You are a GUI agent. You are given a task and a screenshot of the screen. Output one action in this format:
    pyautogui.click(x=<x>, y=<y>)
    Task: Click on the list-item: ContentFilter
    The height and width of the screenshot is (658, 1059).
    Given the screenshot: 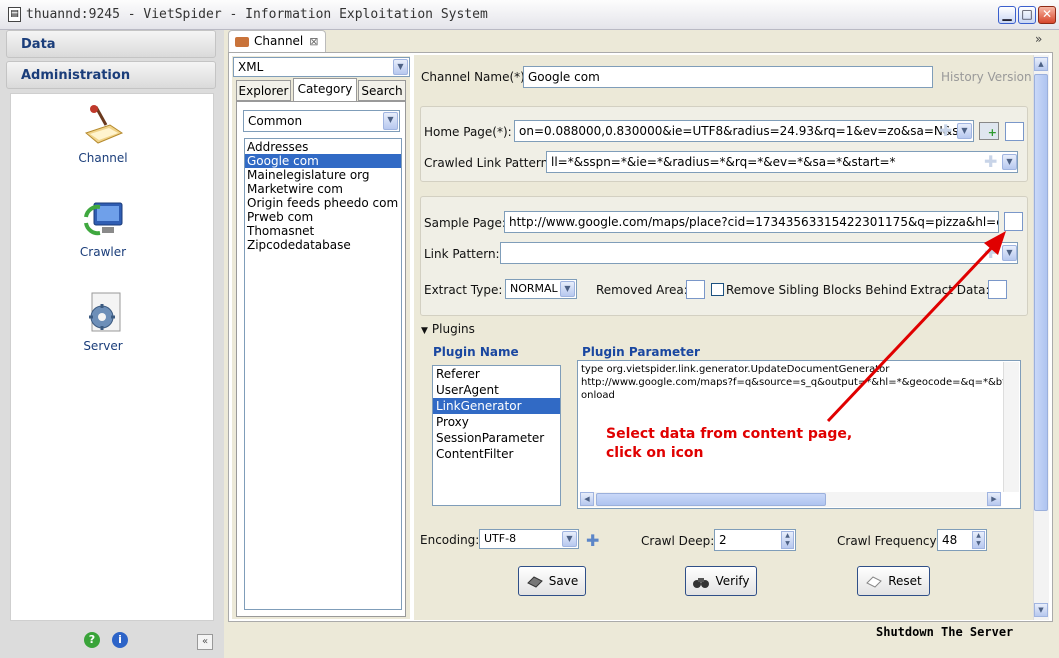 What is the action you would take?
    pyautogui.click(x=496, y=454)
    